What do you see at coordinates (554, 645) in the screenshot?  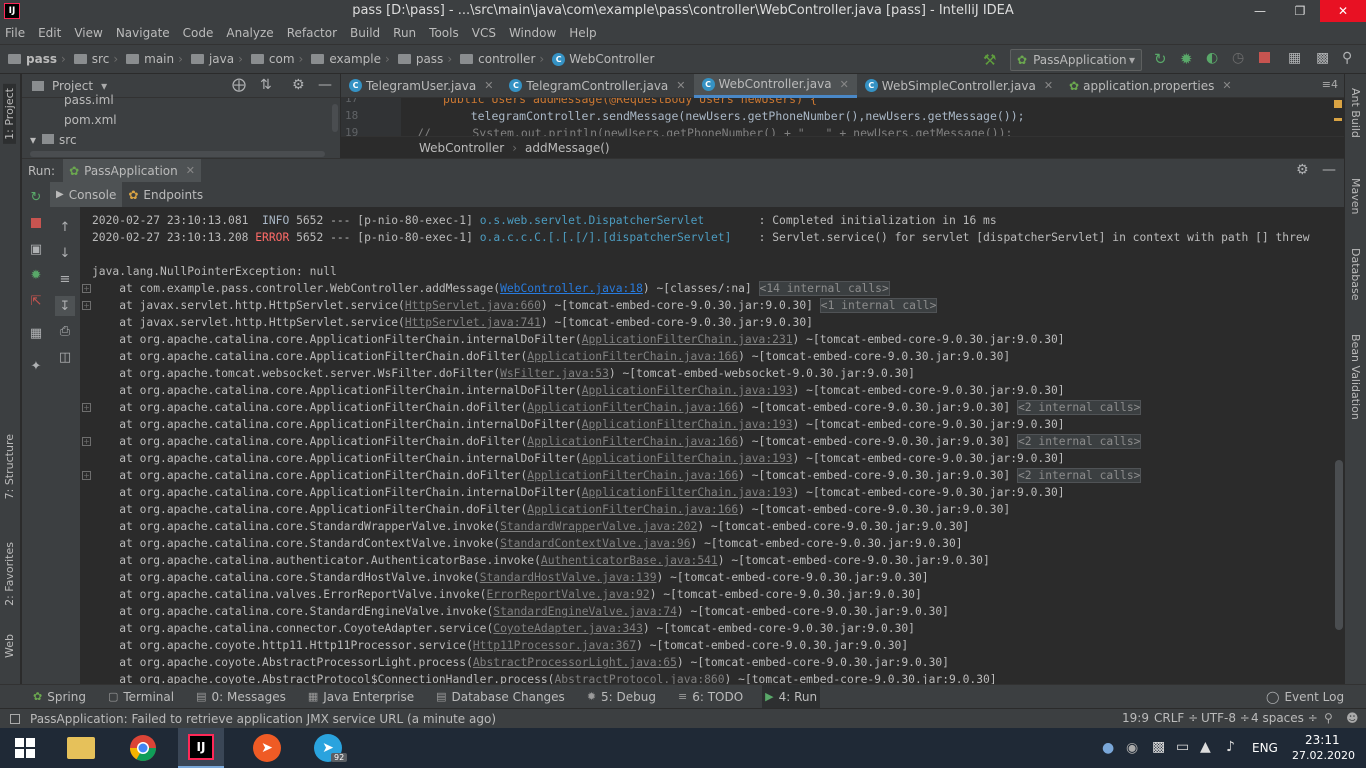 I see `frame-source-link: Http11Processor.java:367` at bounding box center [554, 645].